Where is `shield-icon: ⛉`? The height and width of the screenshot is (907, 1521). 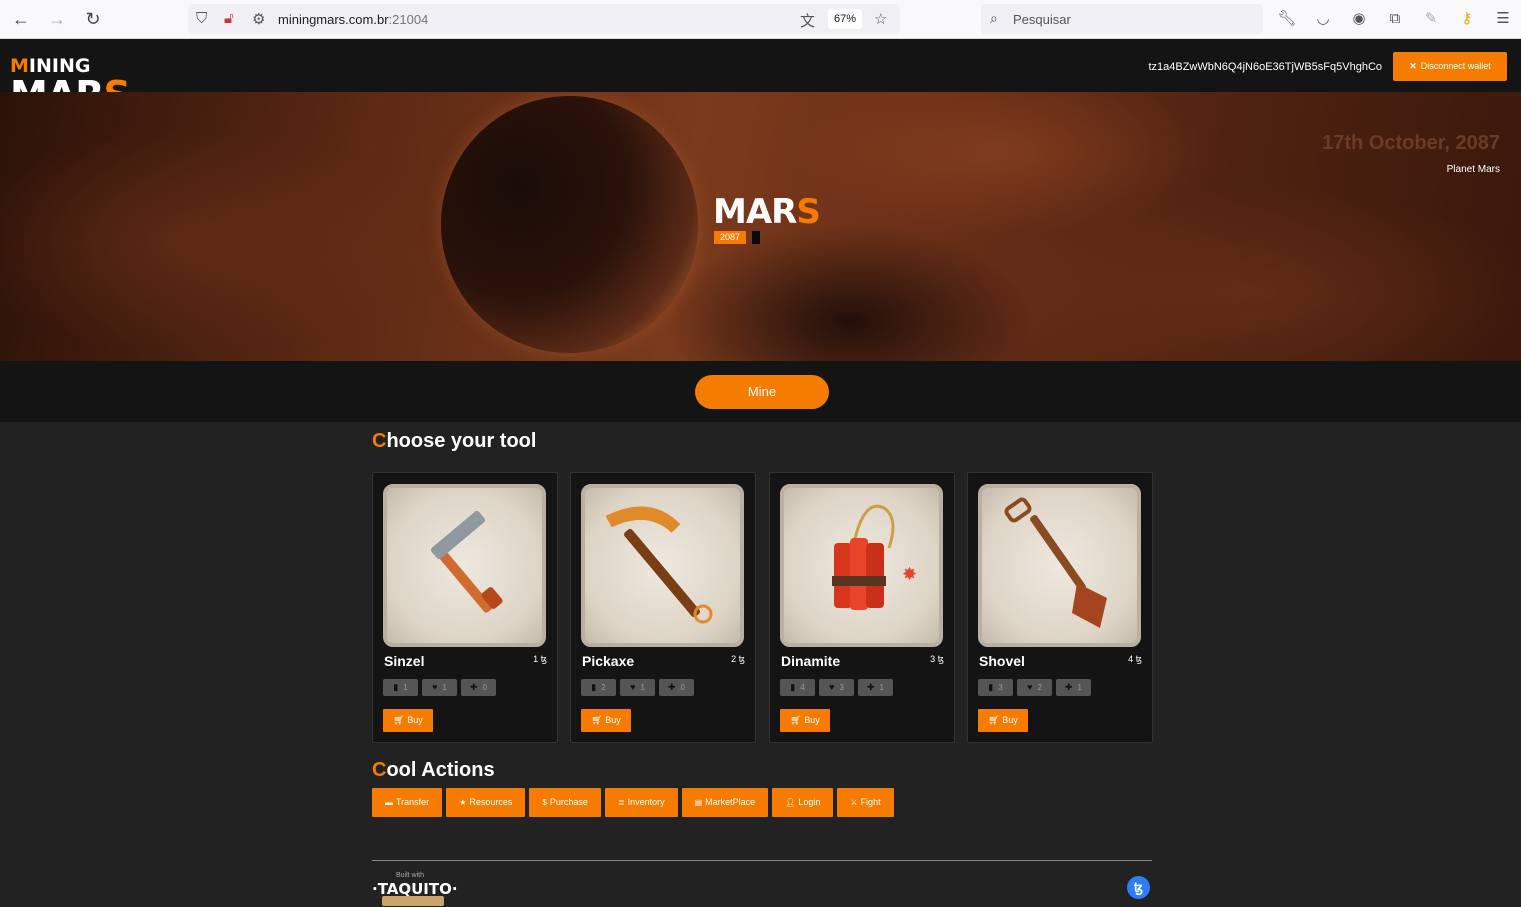 shield-icon: ⛉ is located at coordinates (201, 18).